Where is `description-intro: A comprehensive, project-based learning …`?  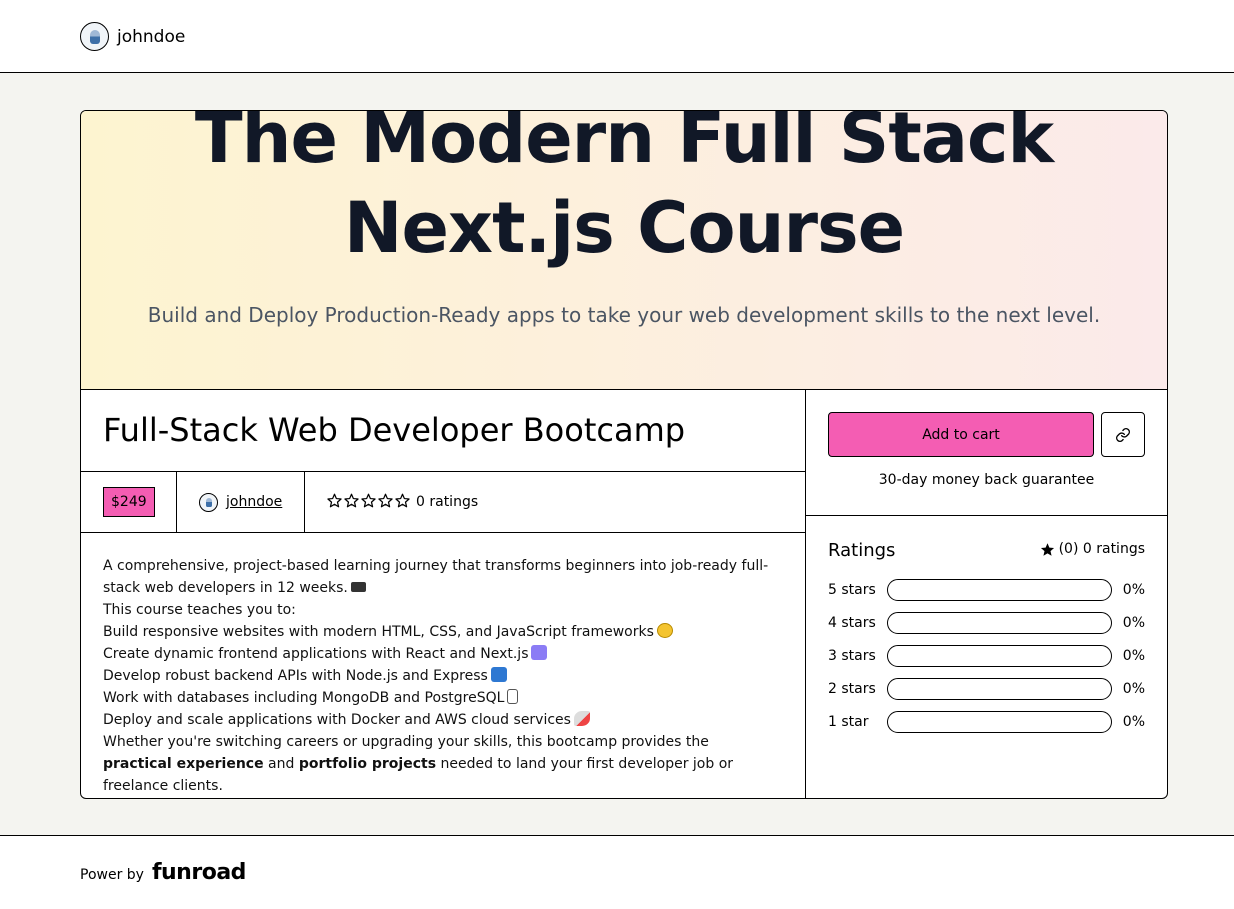 description-intro: A comprehensive, project-based learning … is located at coordinates (436, 577).